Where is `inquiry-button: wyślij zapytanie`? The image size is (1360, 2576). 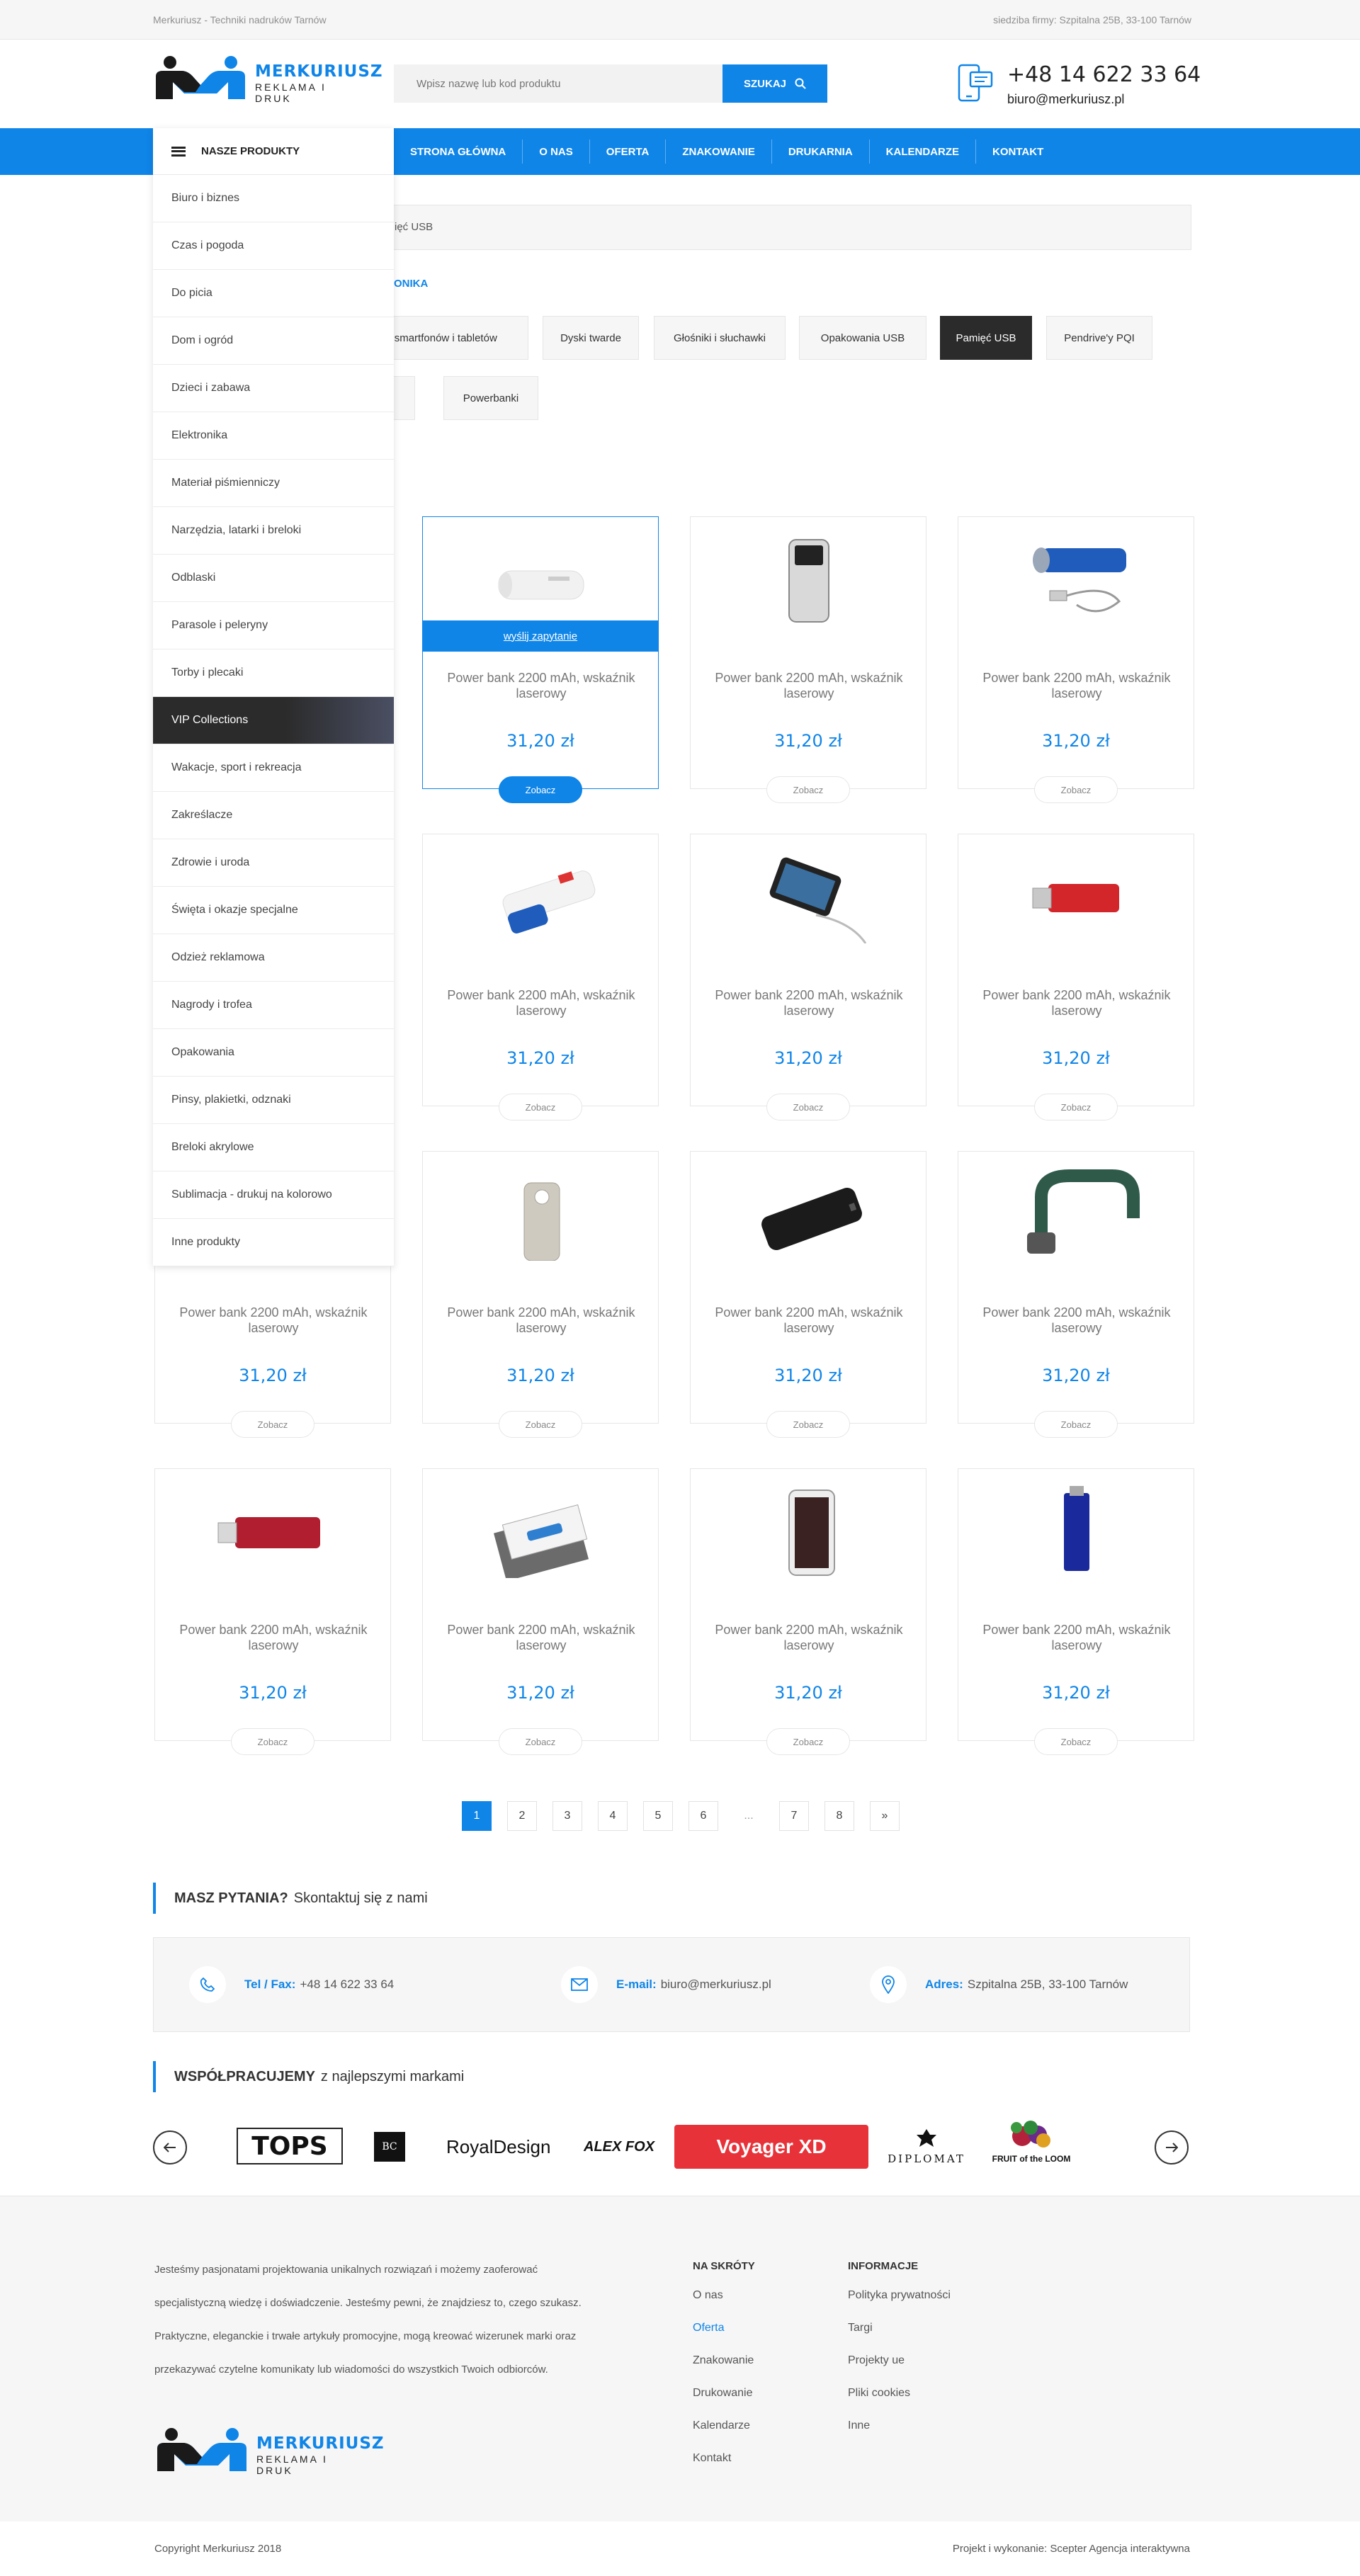 inquiry-button: wyślij zapytanie is located at coordinates (541, 636).